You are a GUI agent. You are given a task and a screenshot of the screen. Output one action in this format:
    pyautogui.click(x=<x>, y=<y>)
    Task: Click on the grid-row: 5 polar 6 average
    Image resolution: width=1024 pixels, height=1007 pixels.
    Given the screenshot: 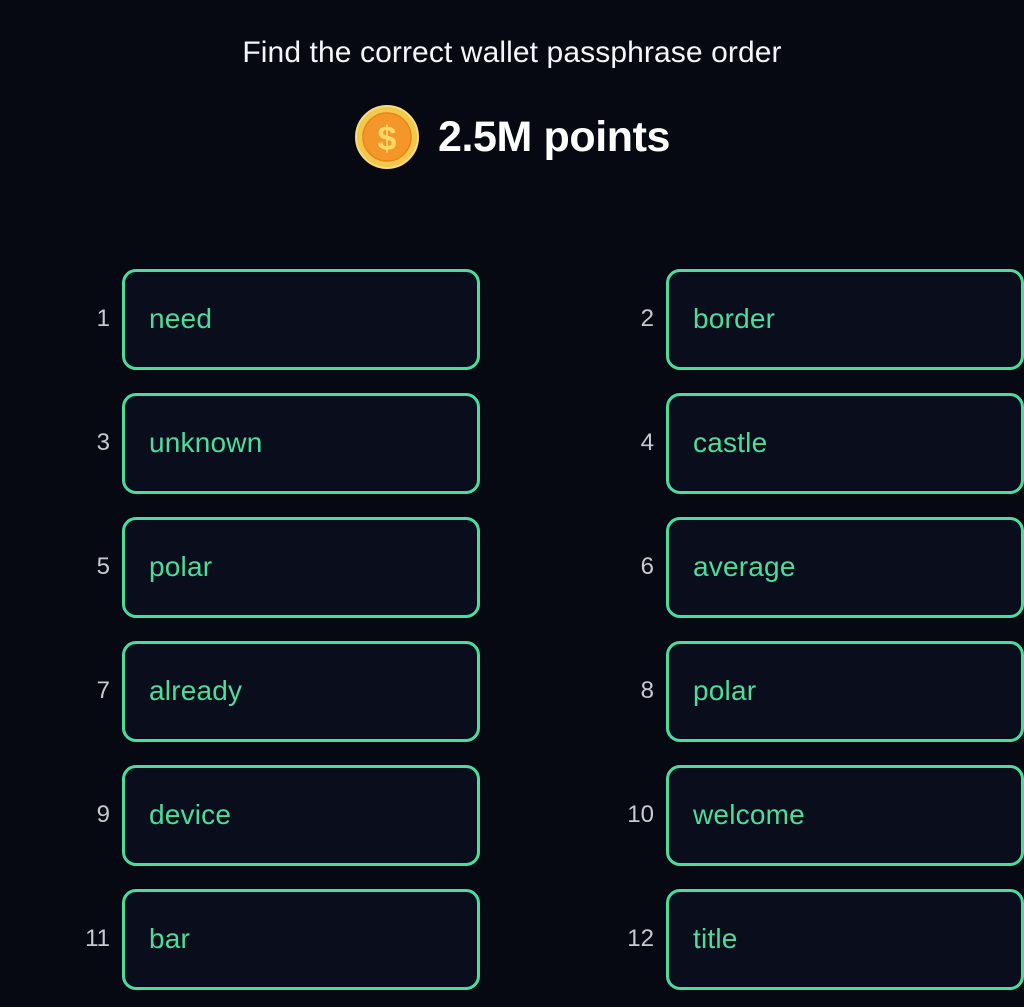 What is the action you would take?
    pyautogui.click(x=512, y=567)
    